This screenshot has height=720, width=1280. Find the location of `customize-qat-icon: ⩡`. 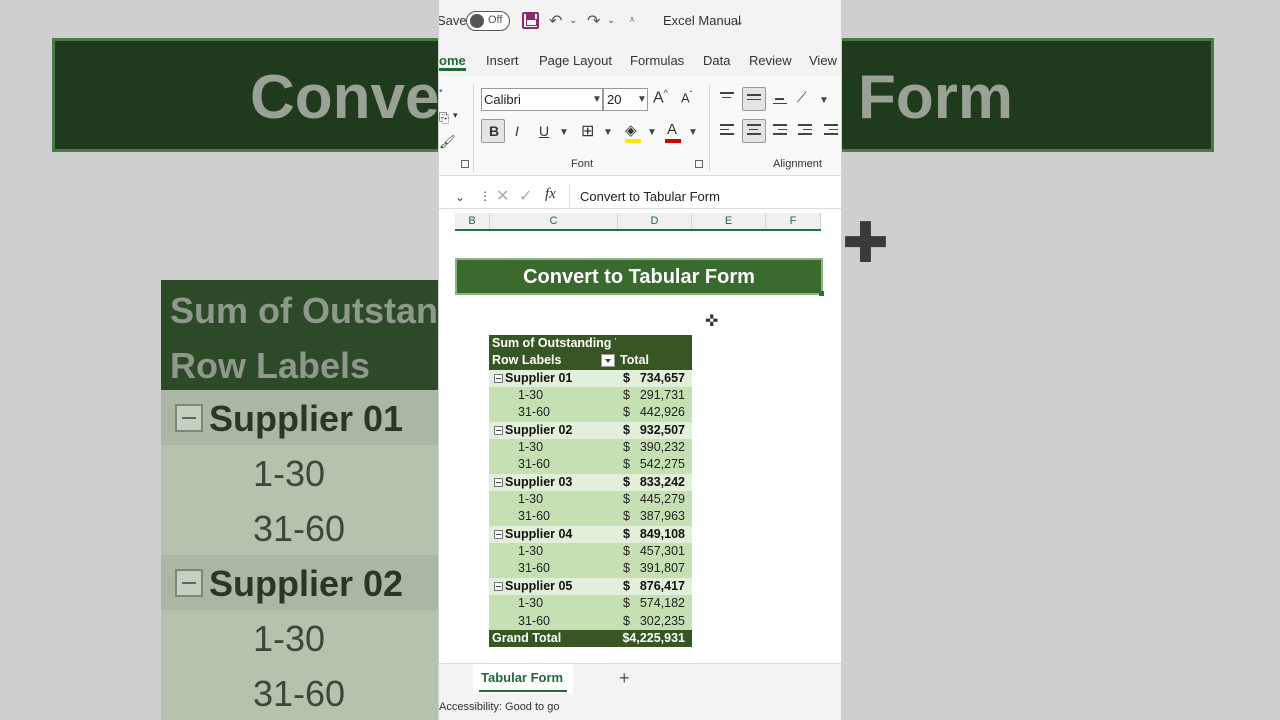

customize-qat-icon: ⩡ is located at coordinates (632, 20).